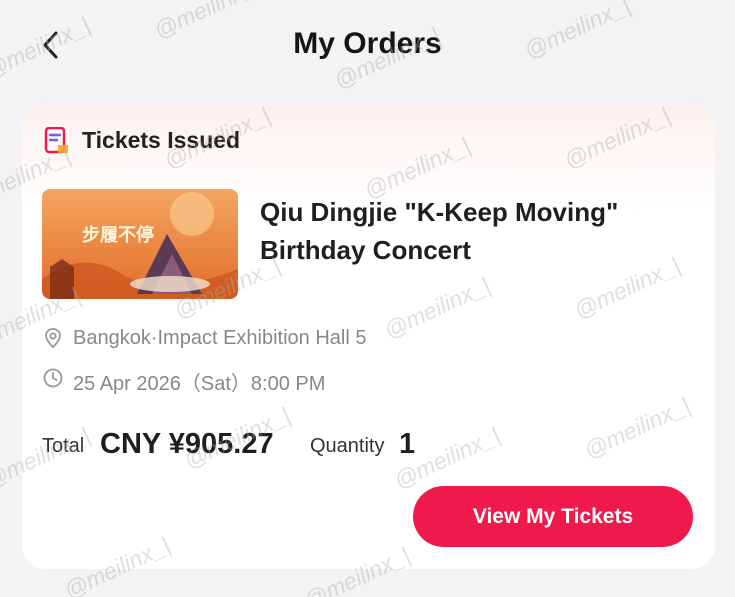 This screenshot has height=597, width=735. What do you see at coordinates (220, 338) in the screenshot?
I see `venue-text: Bangkok·Impact Exhibition Hall 5` at bounding box center [220, 338].